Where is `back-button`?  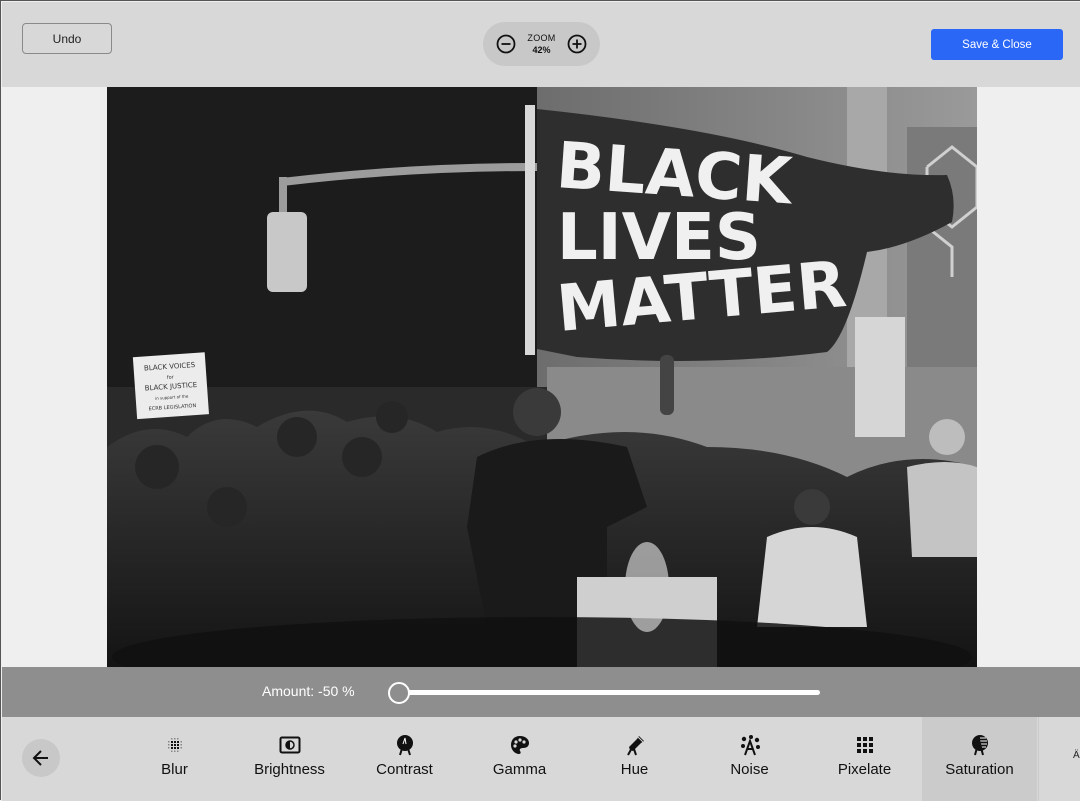 back-button is located at coordinates (41, 758).